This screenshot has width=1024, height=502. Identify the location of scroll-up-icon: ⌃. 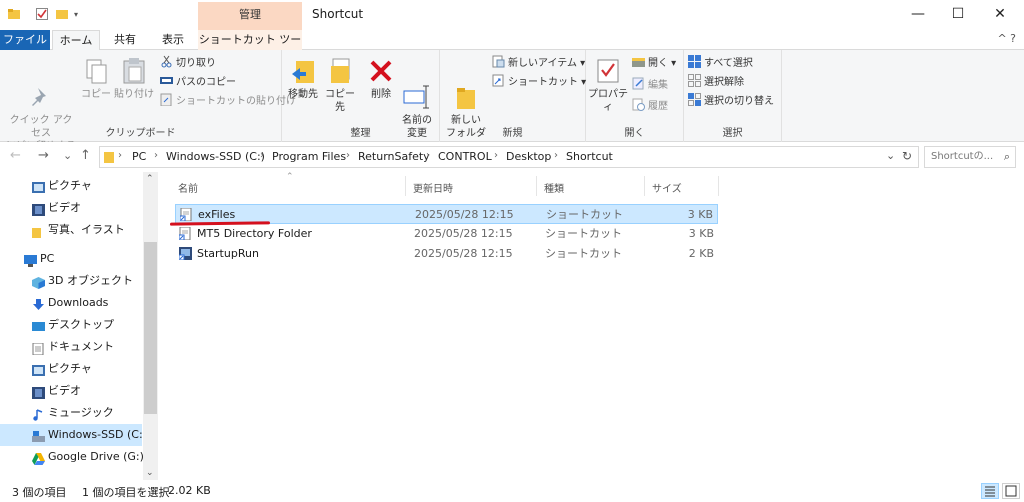
(150, 179).